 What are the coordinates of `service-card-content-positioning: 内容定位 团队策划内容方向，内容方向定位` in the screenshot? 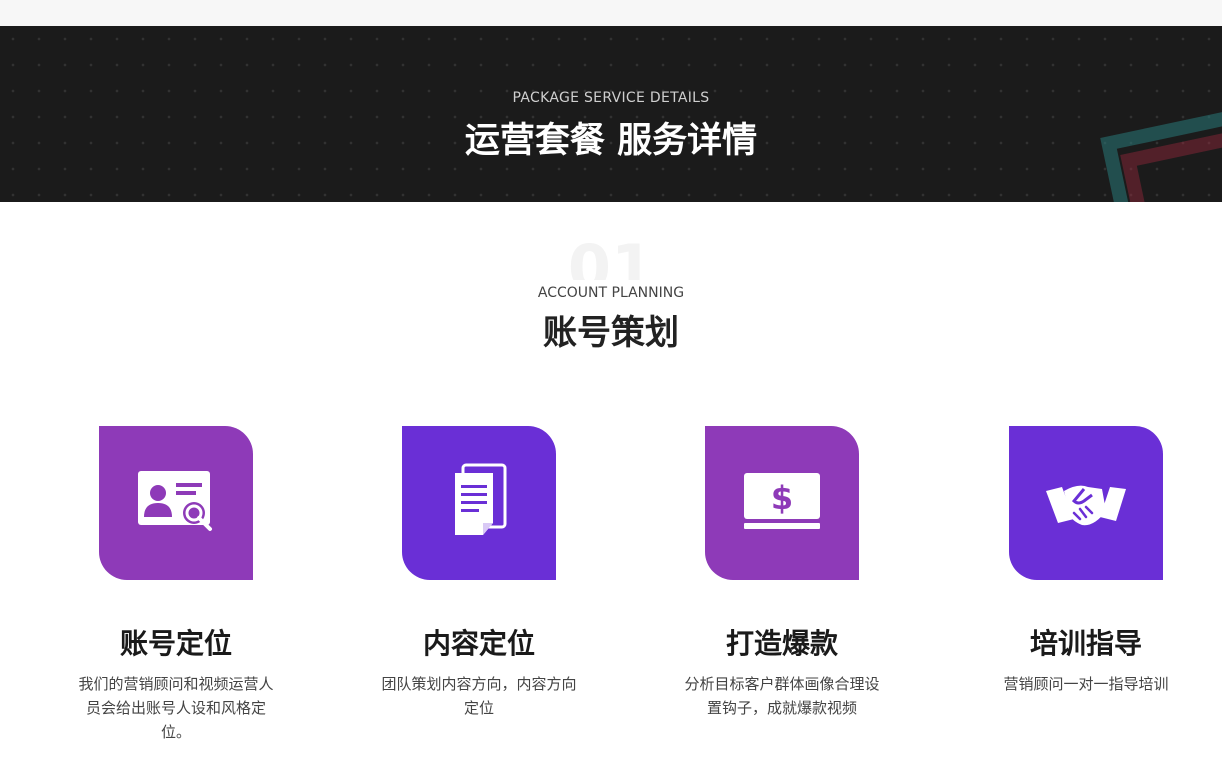 It's located at (479, 573).